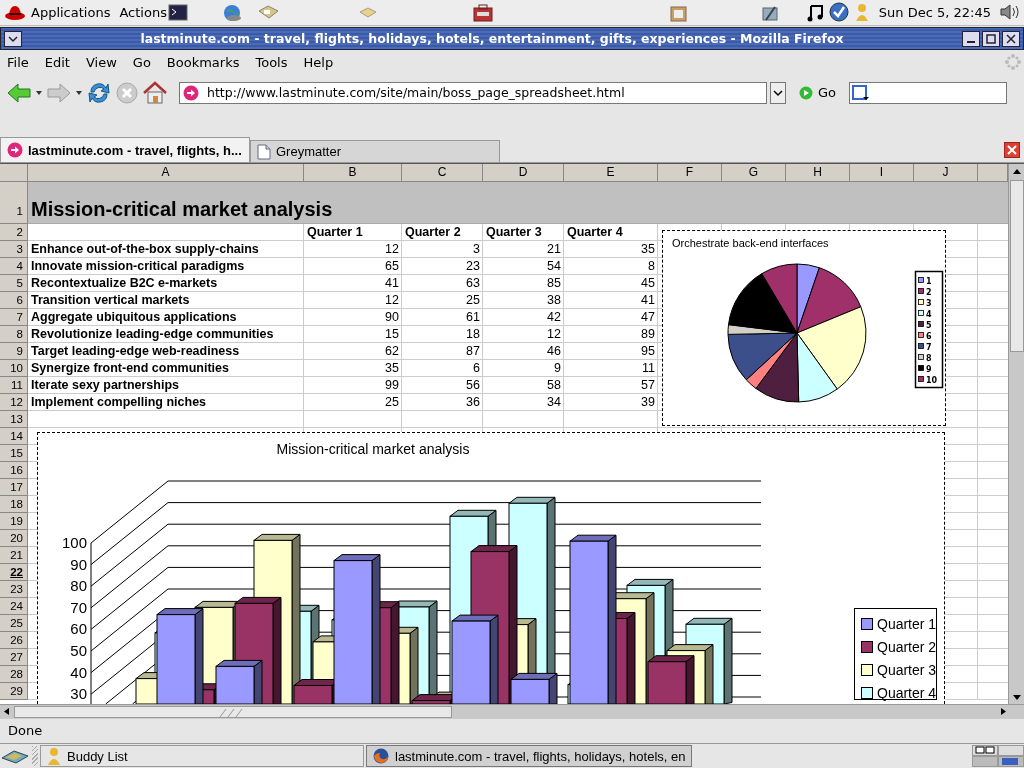 This screenshot has width=1024, height=768. I want to click on row-header: 10, so click(14, 369).